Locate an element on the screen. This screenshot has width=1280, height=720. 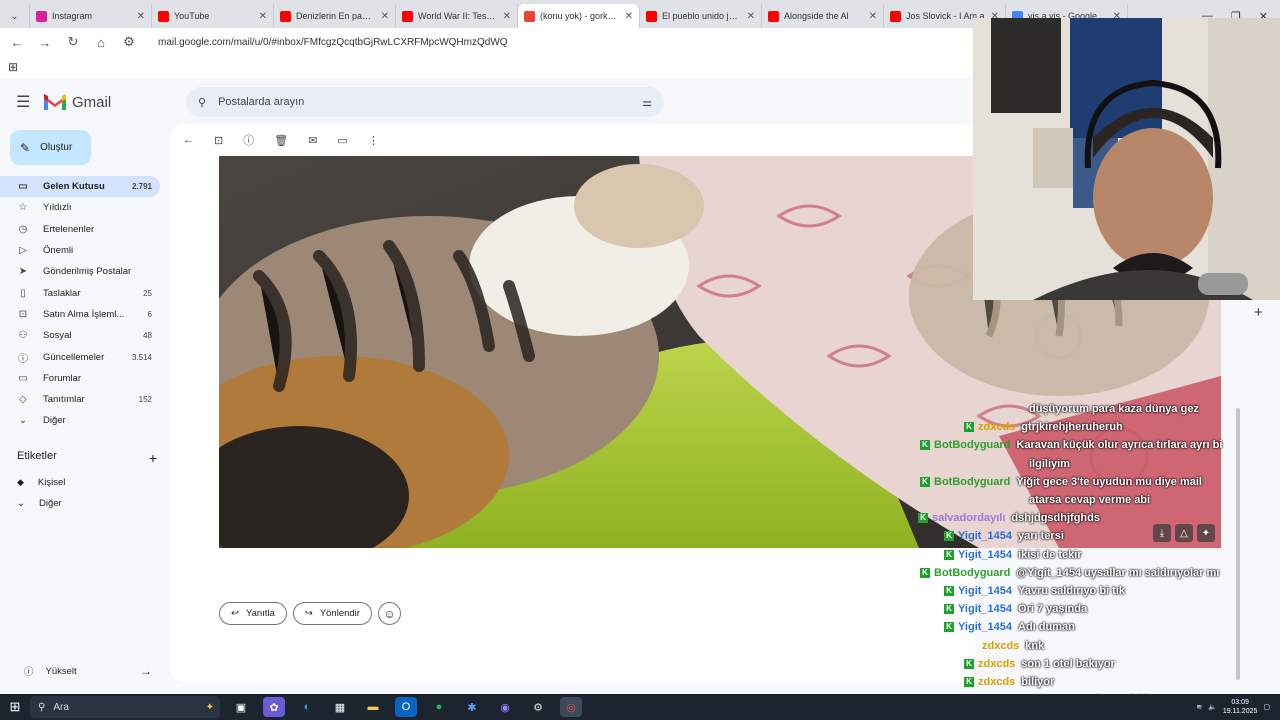
chat-username: salvadordayılı is located at coordinates (968, 518).